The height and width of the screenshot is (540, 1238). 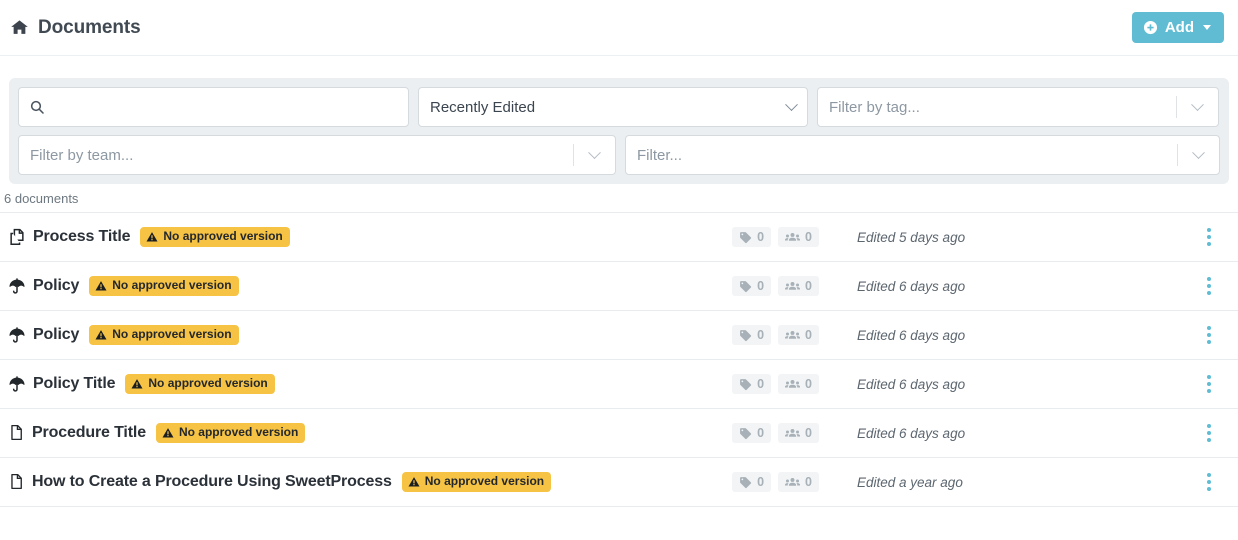 What do you see at coordinates (613, 107) in the screenshot?
I see `sort-select: Recently Edited` at bounding box center [613, 107].